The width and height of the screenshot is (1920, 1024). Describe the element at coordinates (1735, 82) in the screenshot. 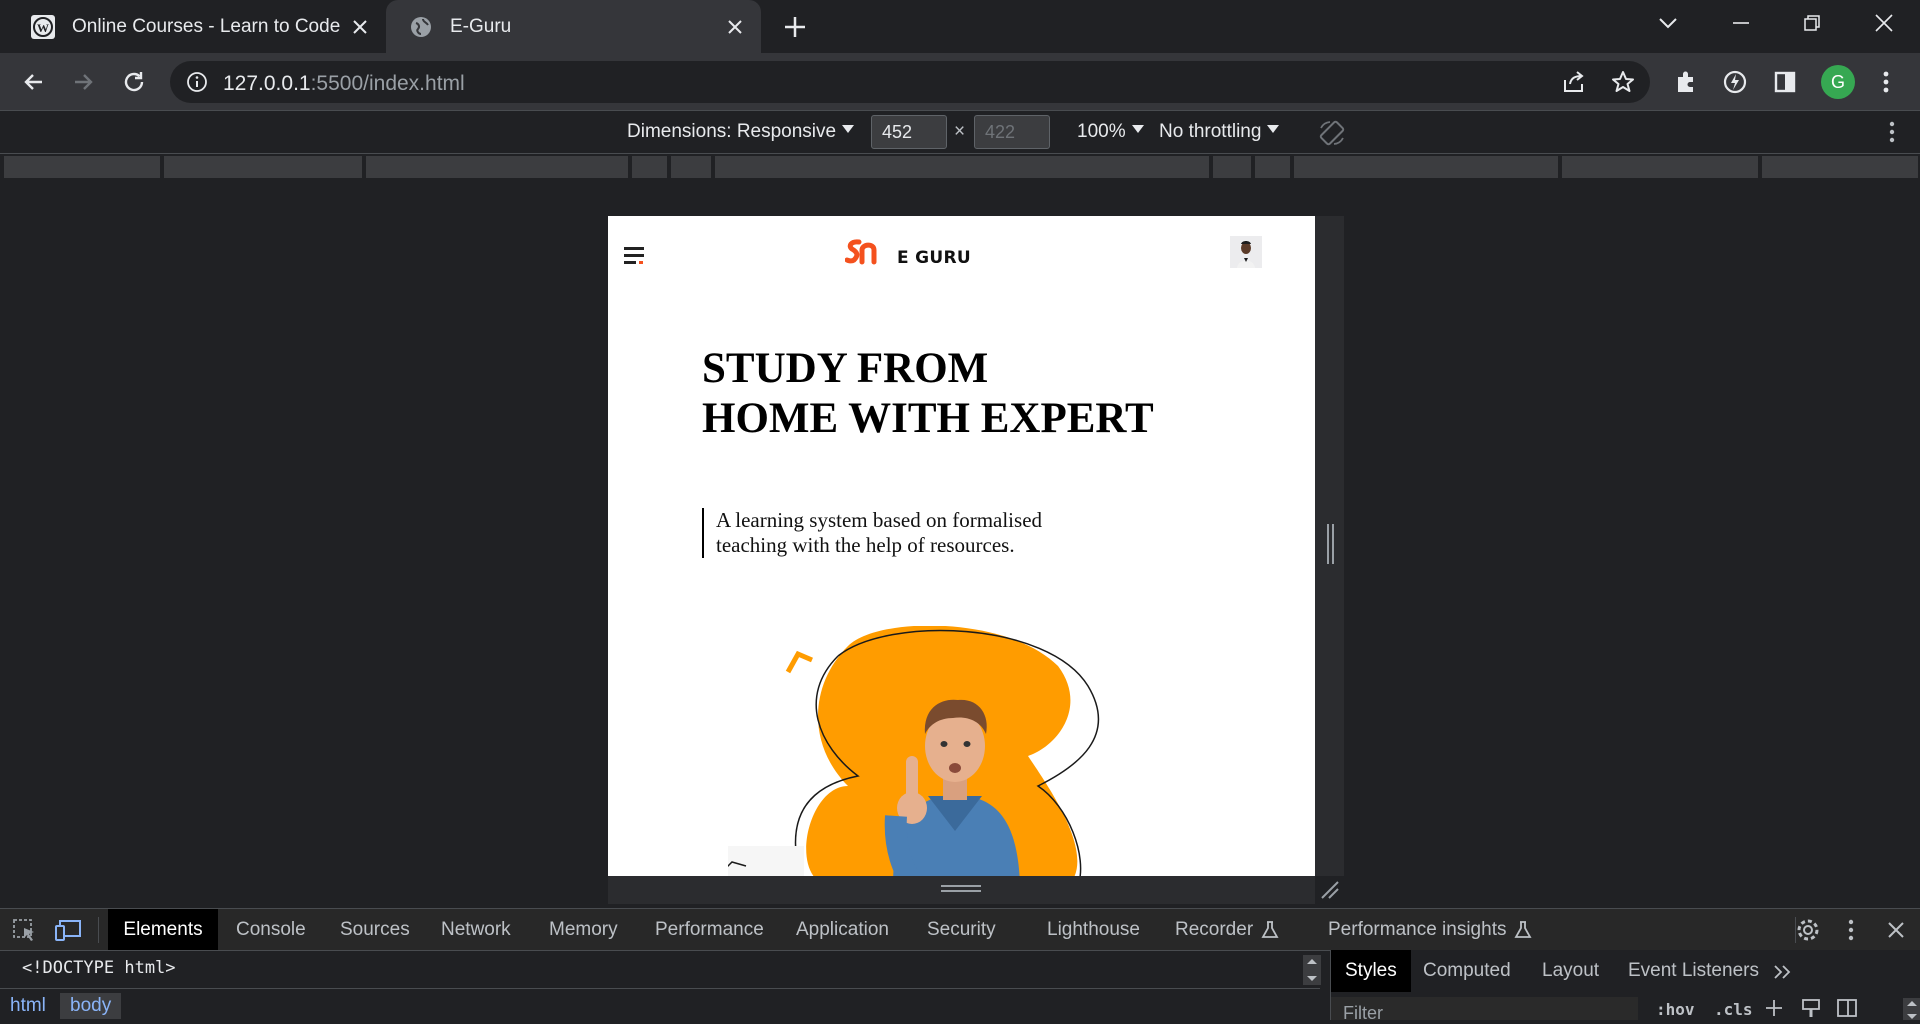

I see `performance-extension-icon` at that location.